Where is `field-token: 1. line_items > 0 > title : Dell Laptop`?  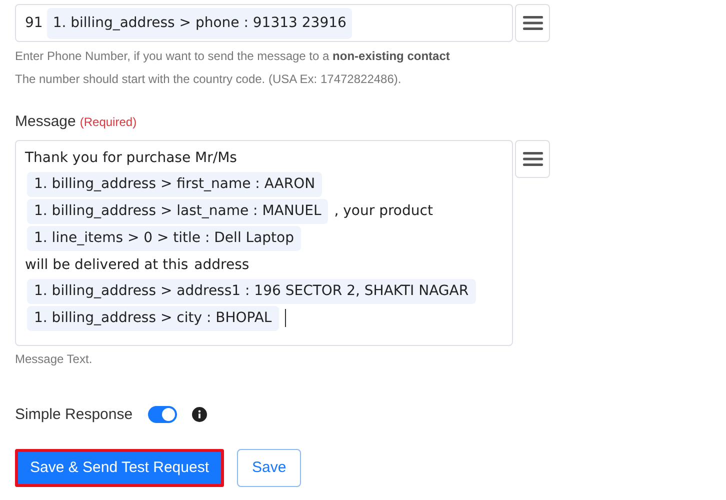 field-token: 1. line_items > 0 > title : Dell Laptop is located at coordinates (164, 238).